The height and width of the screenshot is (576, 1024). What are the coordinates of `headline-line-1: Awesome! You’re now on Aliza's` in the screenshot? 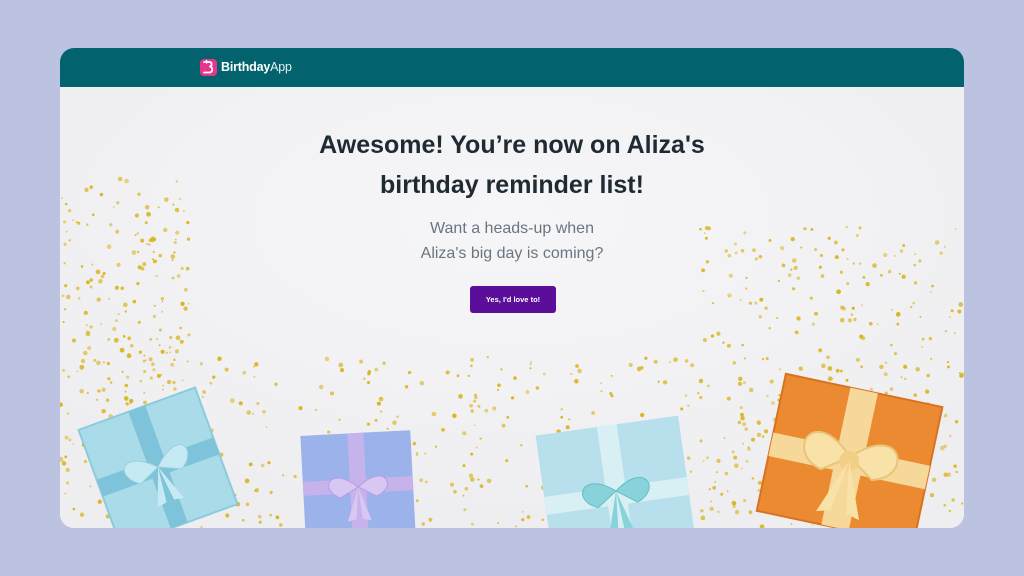 It's located at (512, 145).